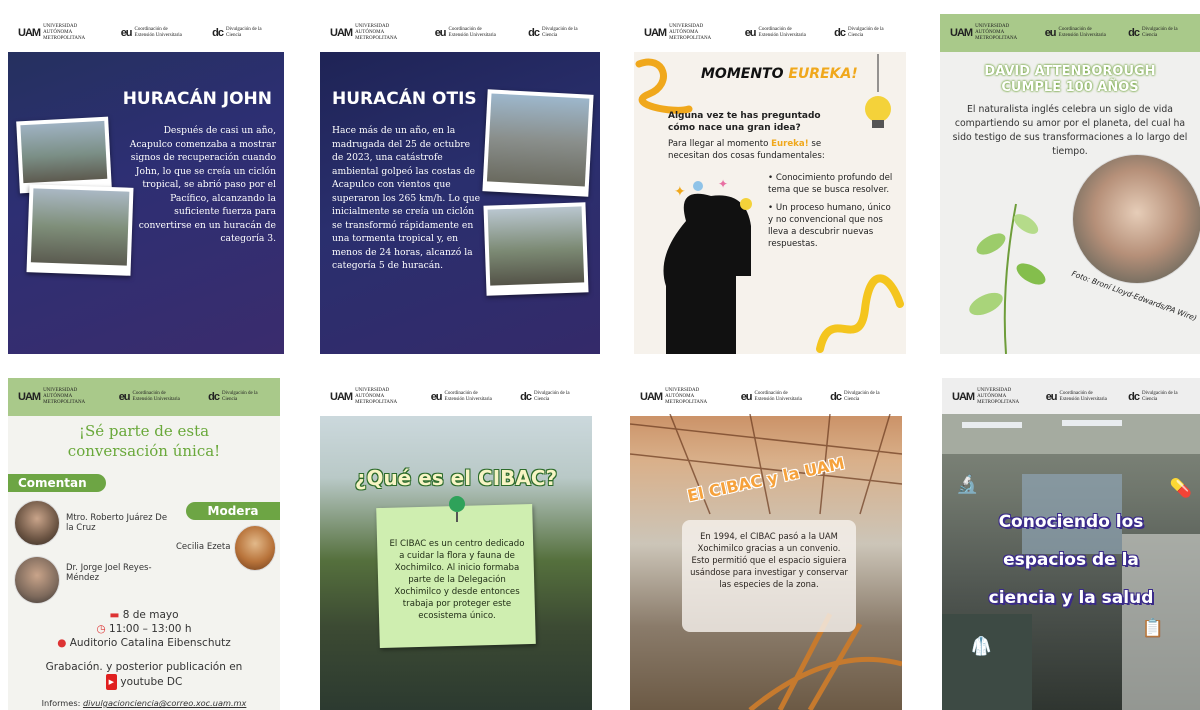  Describe the element at coordinates (1071, 598) in the screenshot. I see `post-title-3: ciencia y la salud` at that location.